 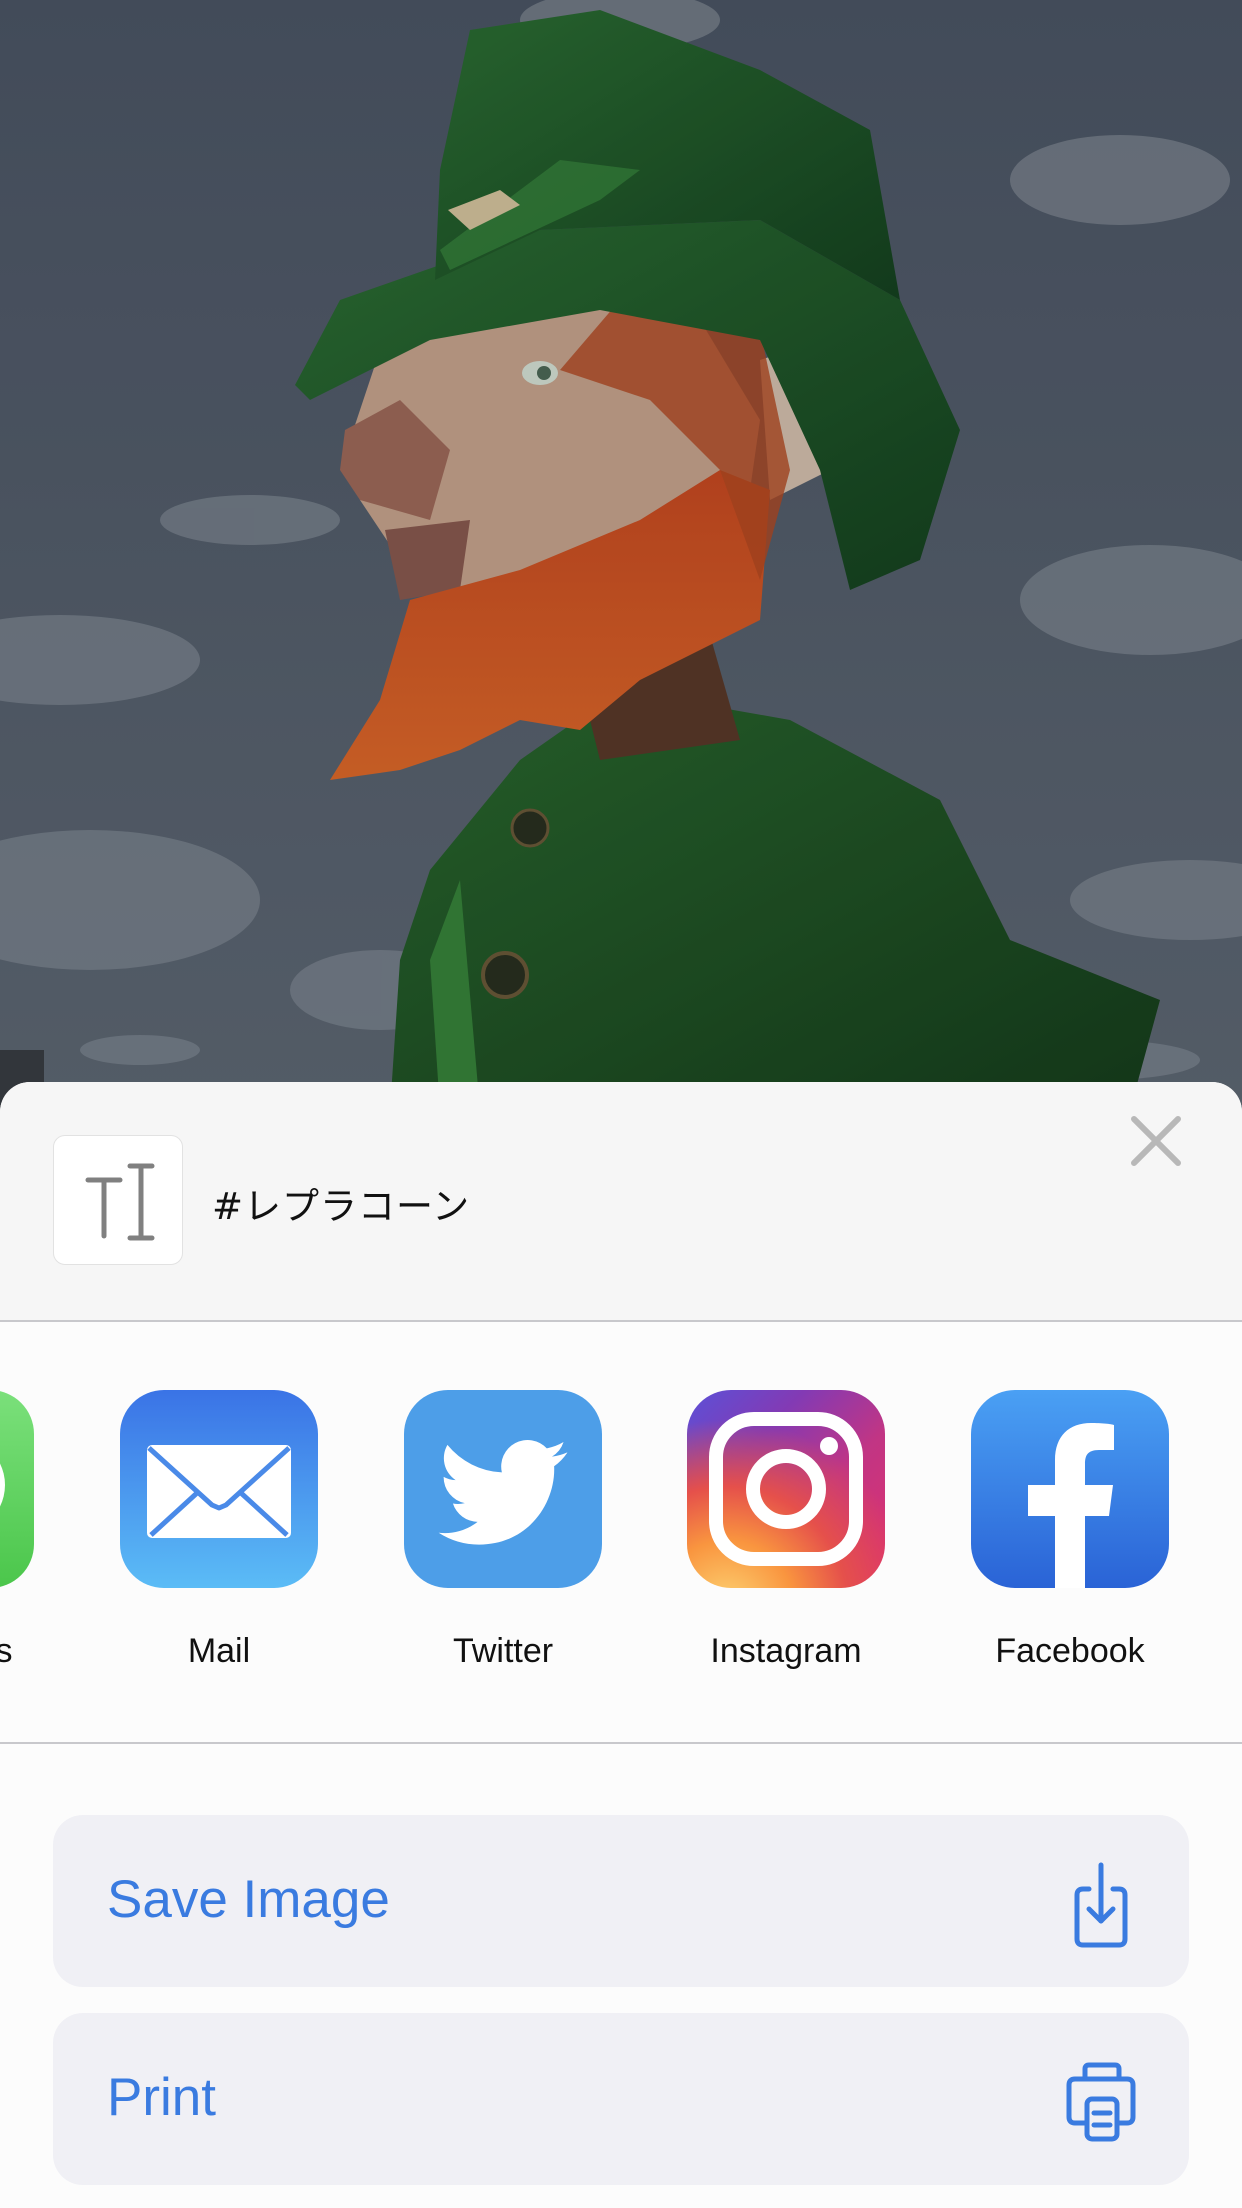 I want to click on close-icon, so click(x=1156, y=1141).